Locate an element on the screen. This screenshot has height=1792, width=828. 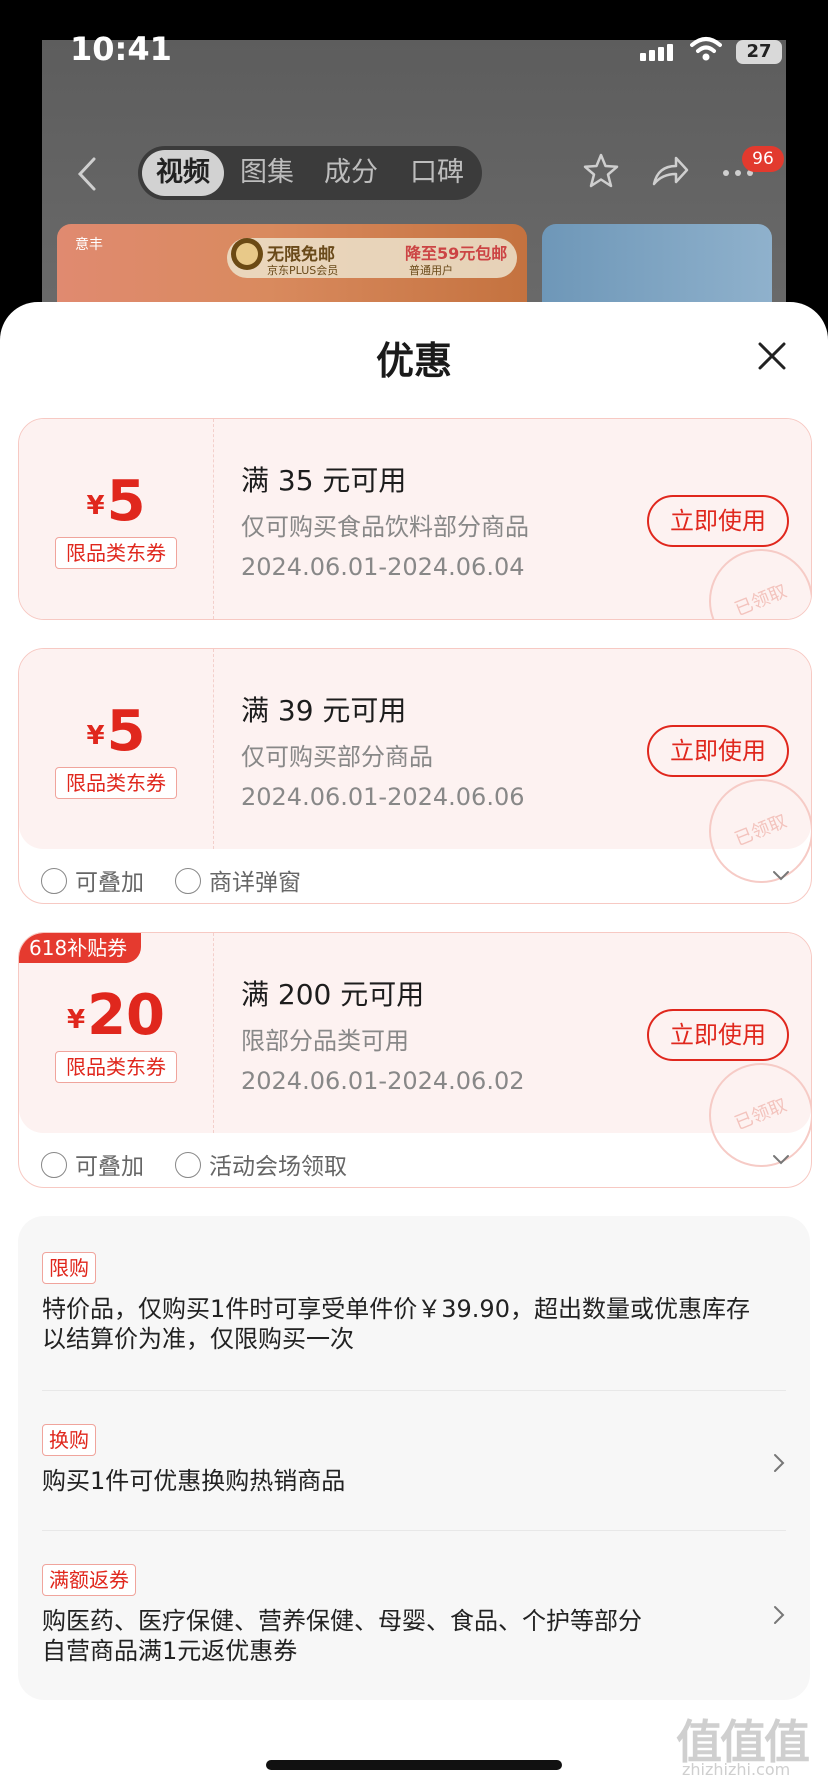
promo-tag: 满额返券 is located at coordinates (89, 1580).